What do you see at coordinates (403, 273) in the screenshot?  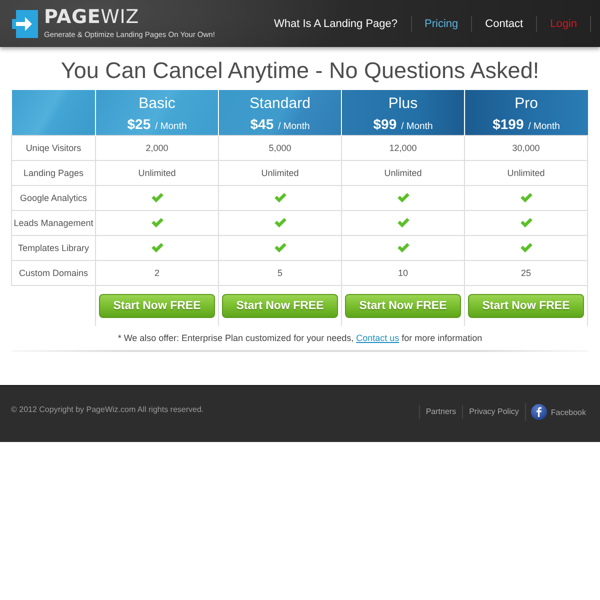 I see `table-cell: 10` at bounding box center [403, 273].